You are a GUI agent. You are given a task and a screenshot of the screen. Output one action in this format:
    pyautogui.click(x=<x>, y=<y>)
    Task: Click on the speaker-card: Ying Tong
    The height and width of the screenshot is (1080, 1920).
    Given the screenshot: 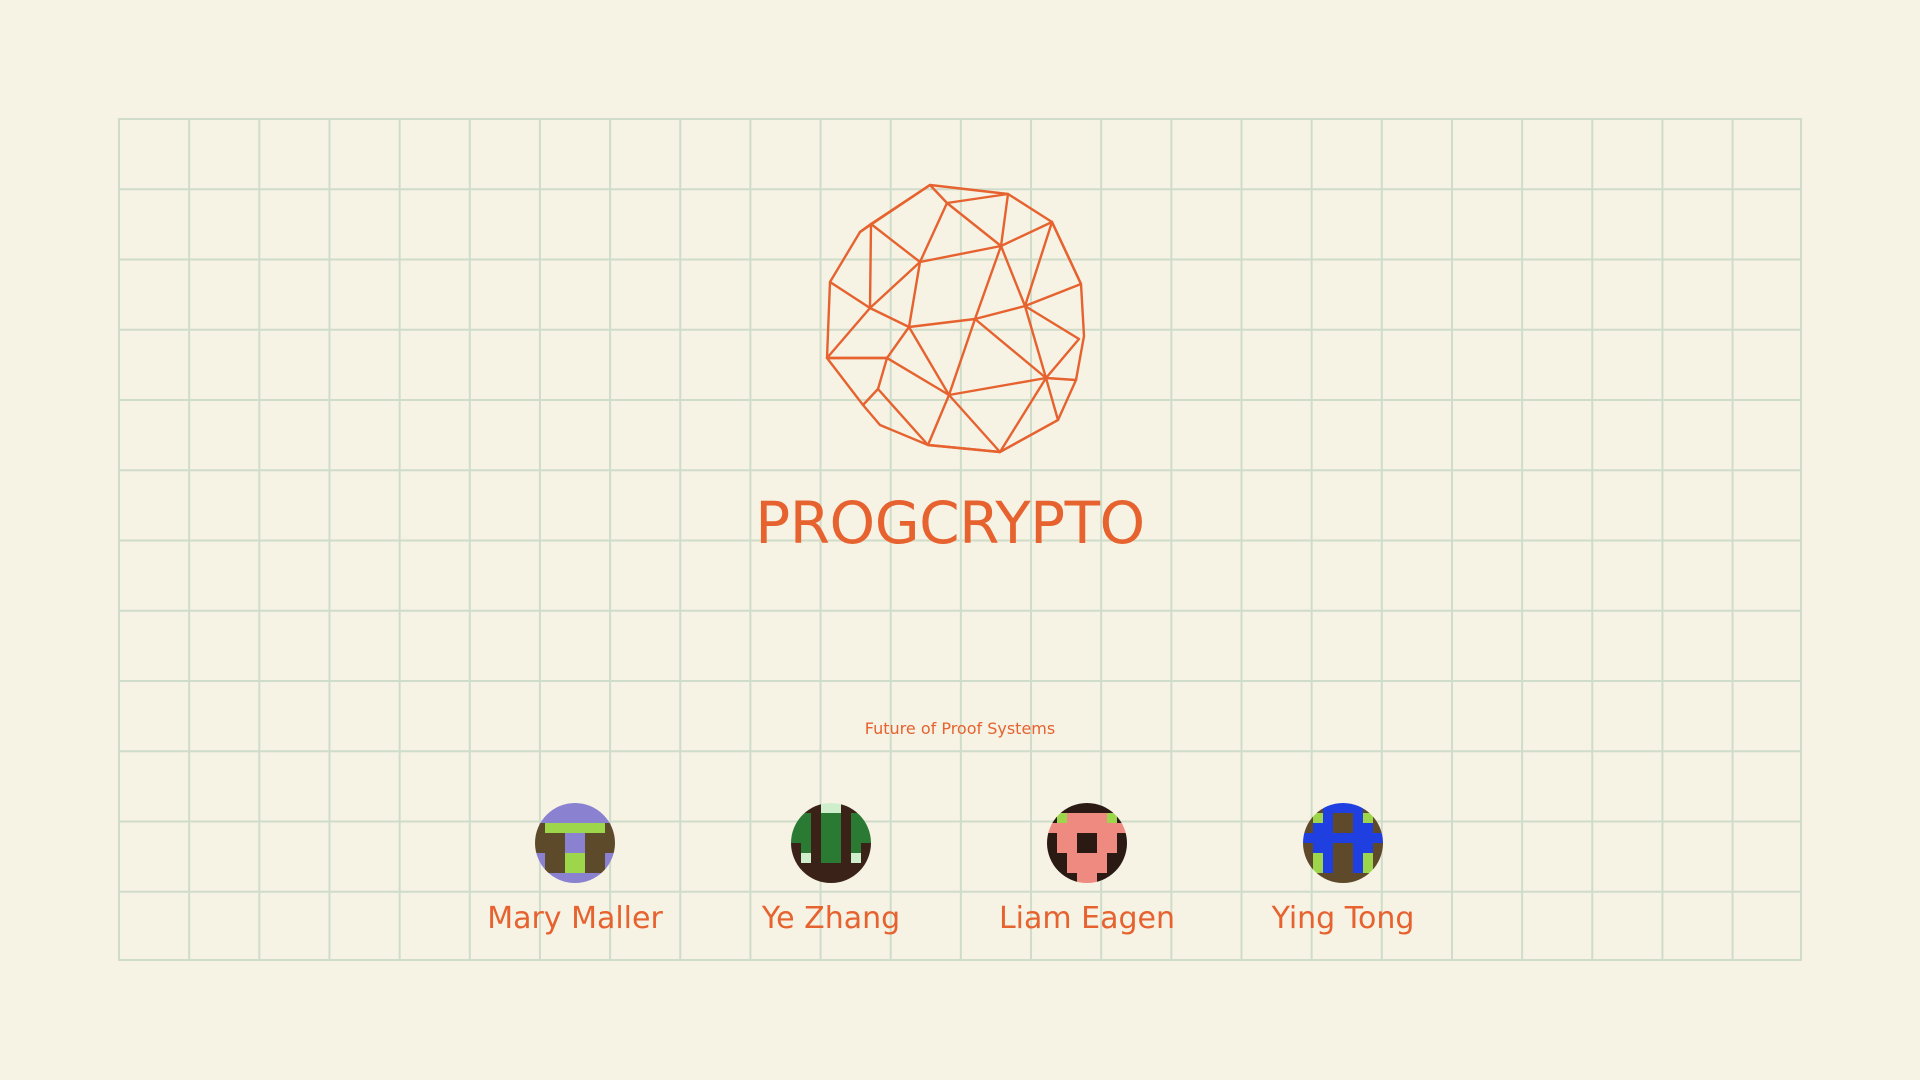 What is the action you would take?
    pyautogui.click(x=1343, y=870)
    